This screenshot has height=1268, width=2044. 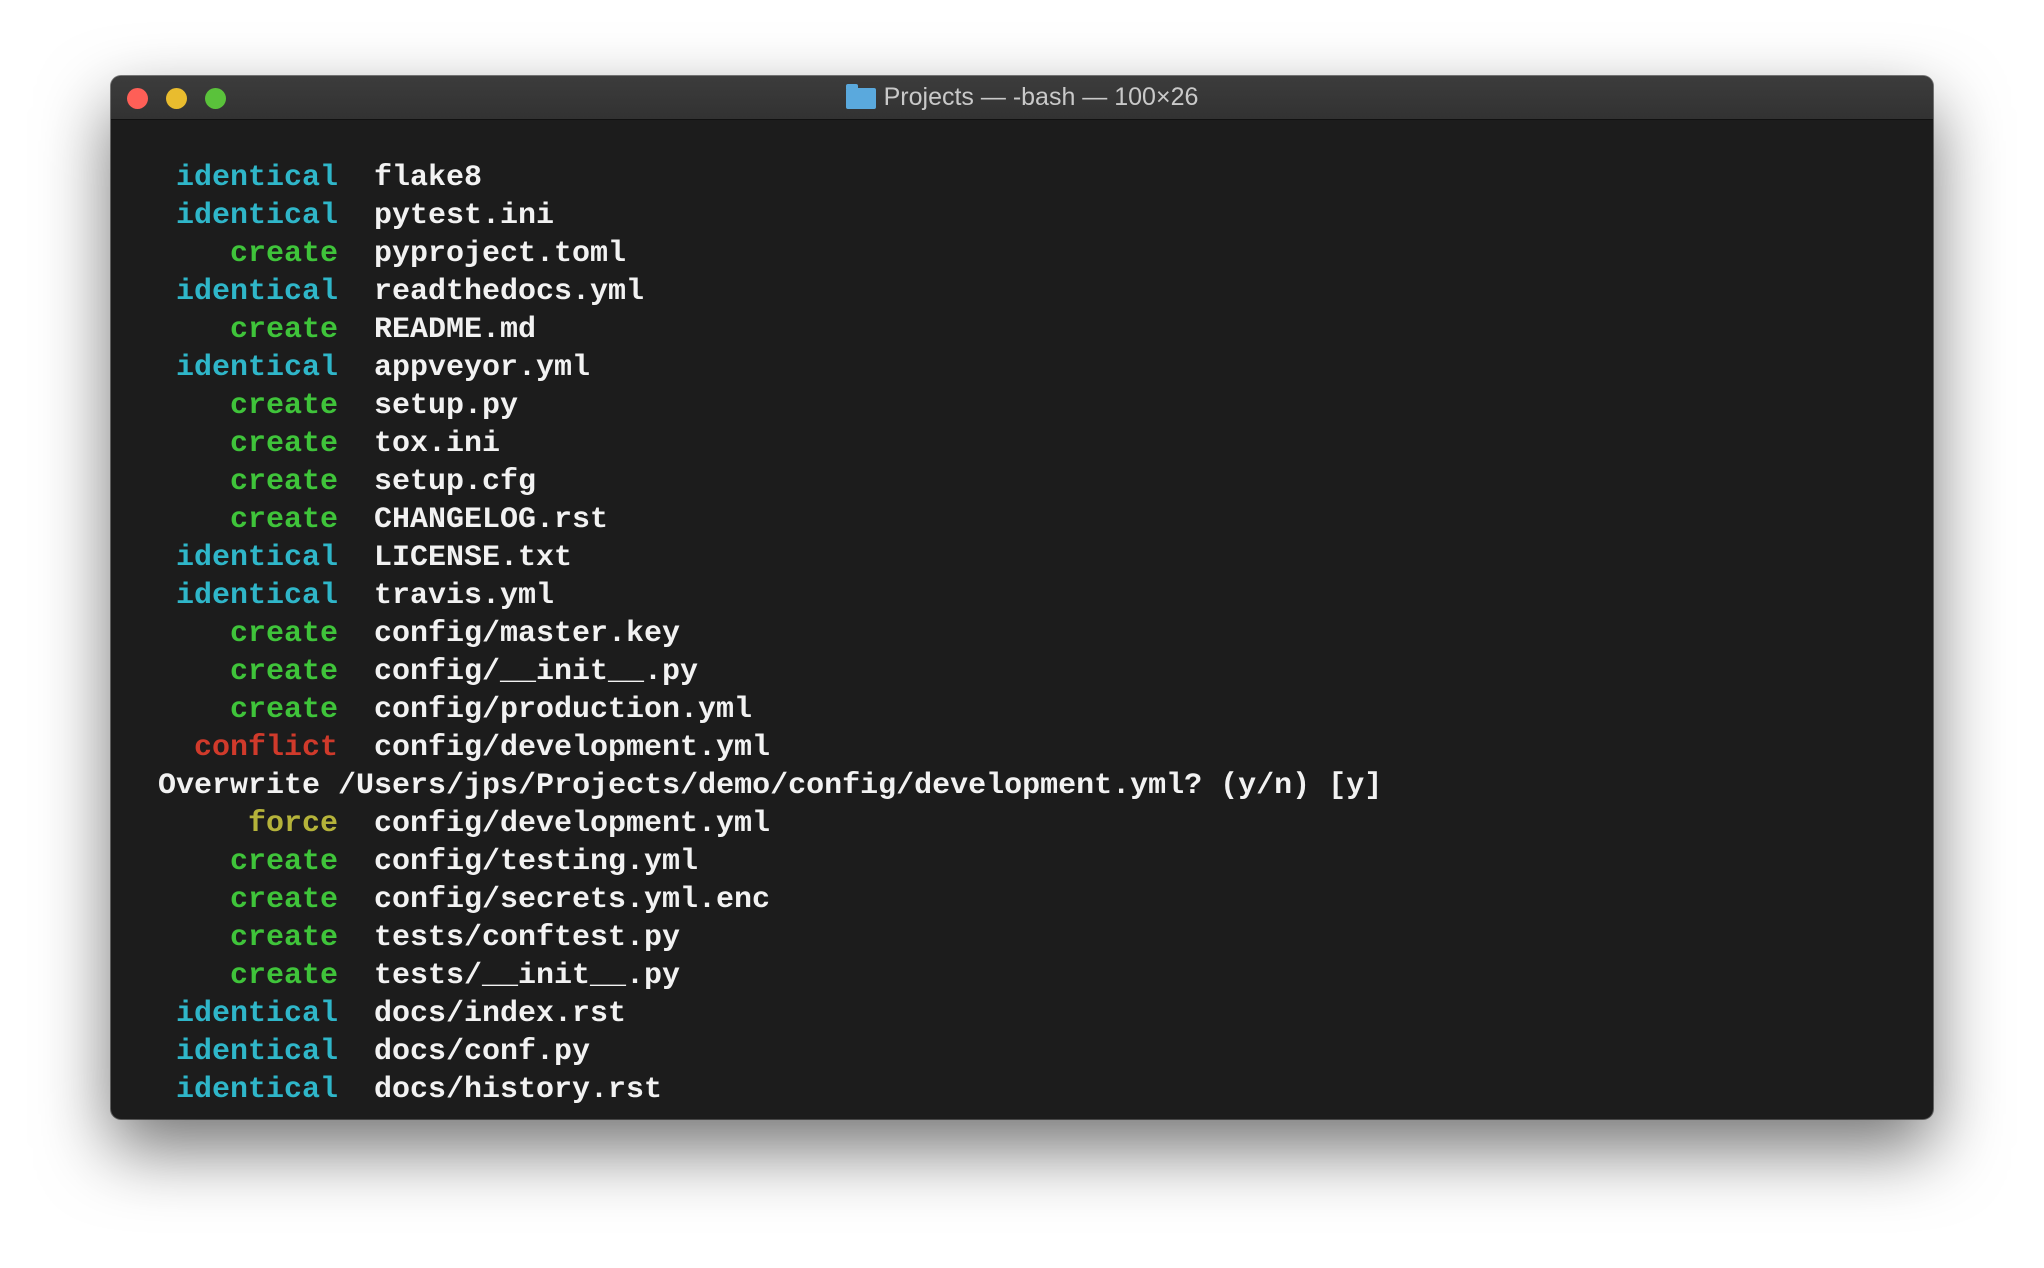 What do you see at coordinates (770, 1052) in the screenshot?
I see `output-line: identical docs/conf.py` at bounding box center [770, 1052].